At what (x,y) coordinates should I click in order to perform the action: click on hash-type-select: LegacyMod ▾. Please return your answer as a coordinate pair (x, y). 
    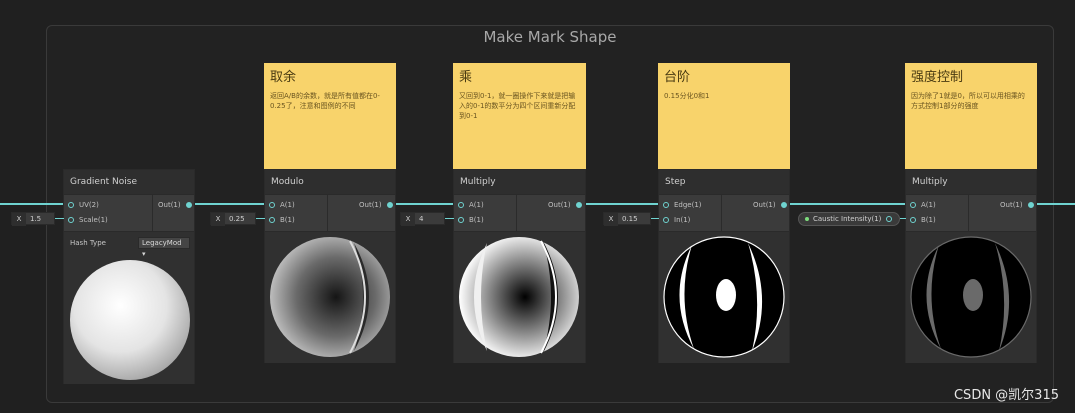
    Looking at the image, I should click on (164, 247).